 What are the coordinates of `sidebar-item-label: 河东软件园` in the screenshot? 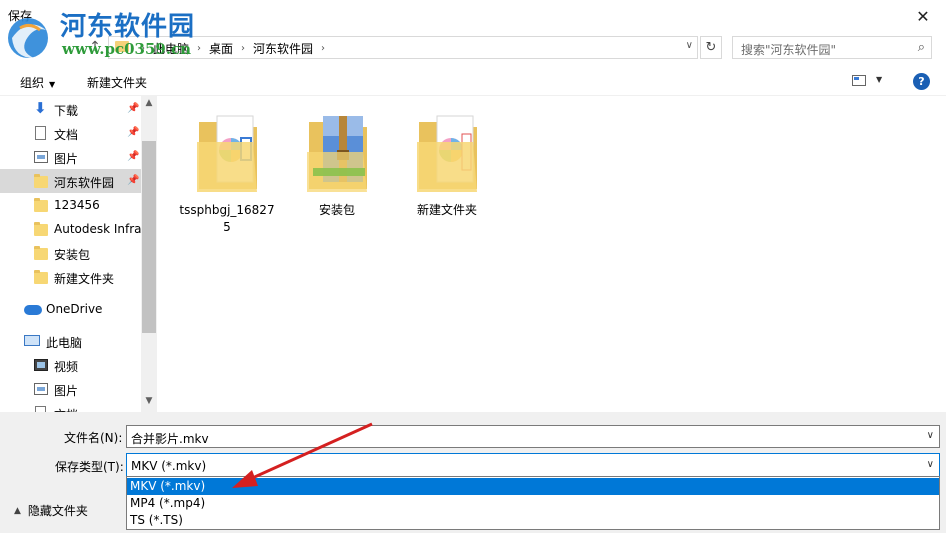 It's located at (84, 183).